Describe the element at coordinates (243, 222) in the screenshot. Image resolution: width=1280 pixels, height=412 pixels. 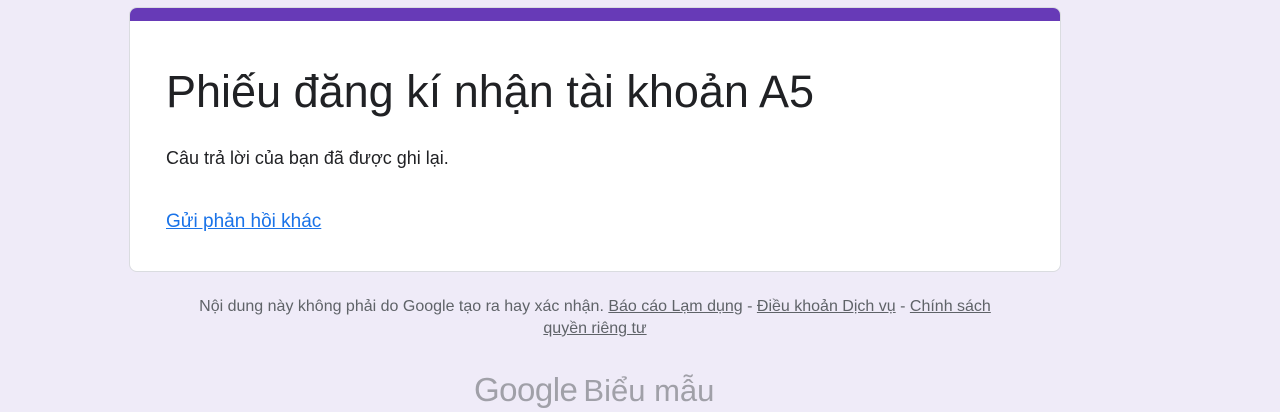
I see `submit-another-response-link: Gửi phản hồi khác` at that location.